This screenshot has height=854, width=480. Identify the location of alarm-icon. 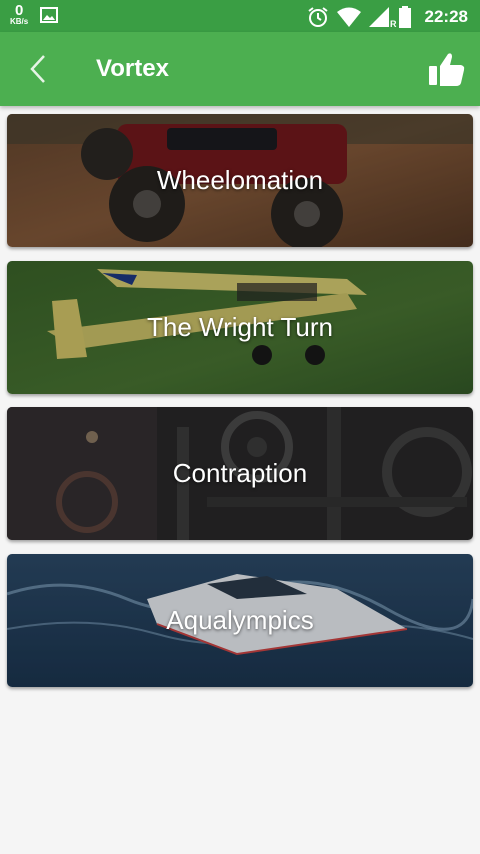
(317, 17).